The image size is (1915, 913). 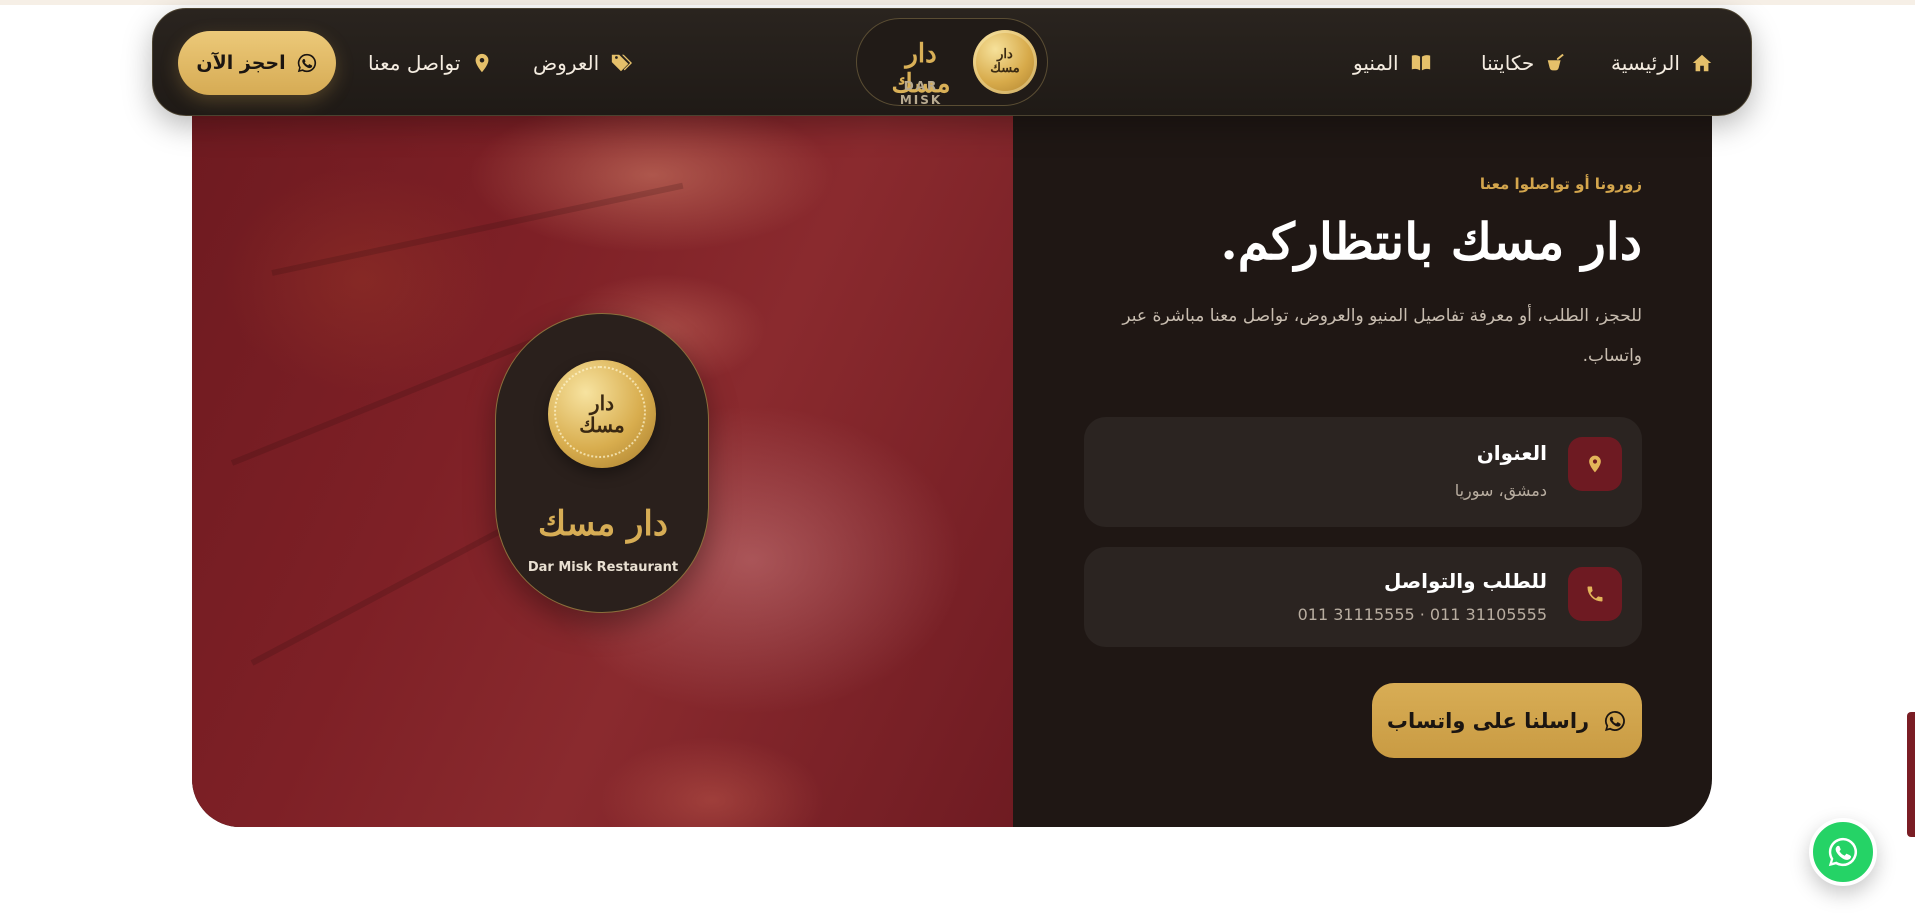 What do you see at coordinates (603, 524) in the screenshot?
I see `badge-title: دار مسك` at bounding box center [603, 524].